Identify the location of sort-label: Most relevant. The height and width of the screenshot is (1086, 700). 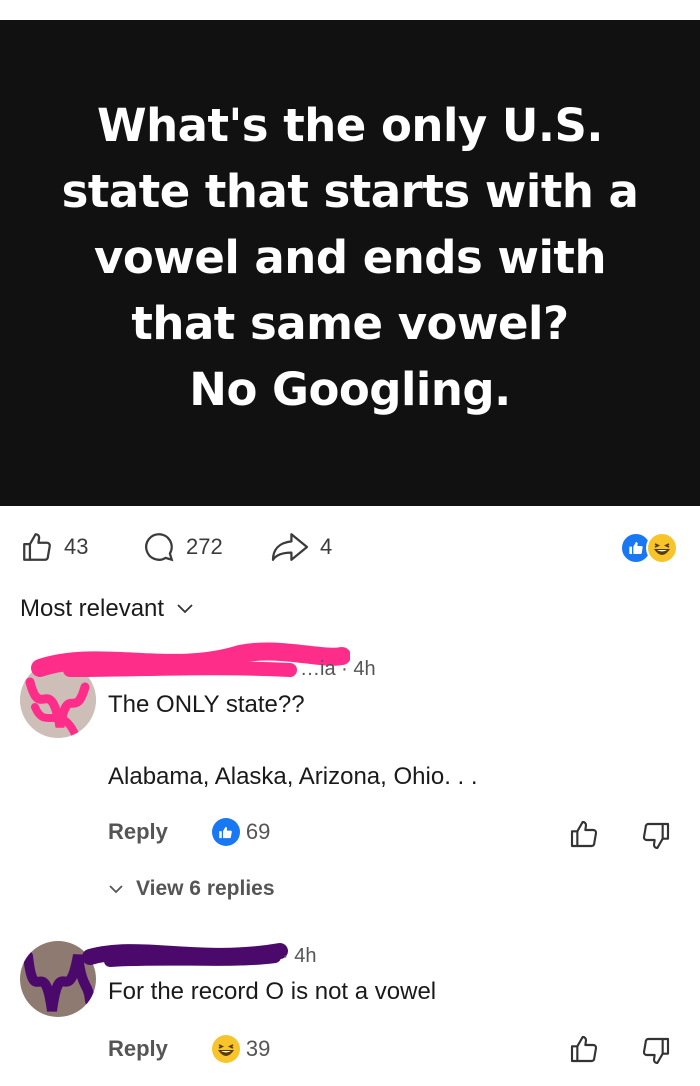
(92, 608).